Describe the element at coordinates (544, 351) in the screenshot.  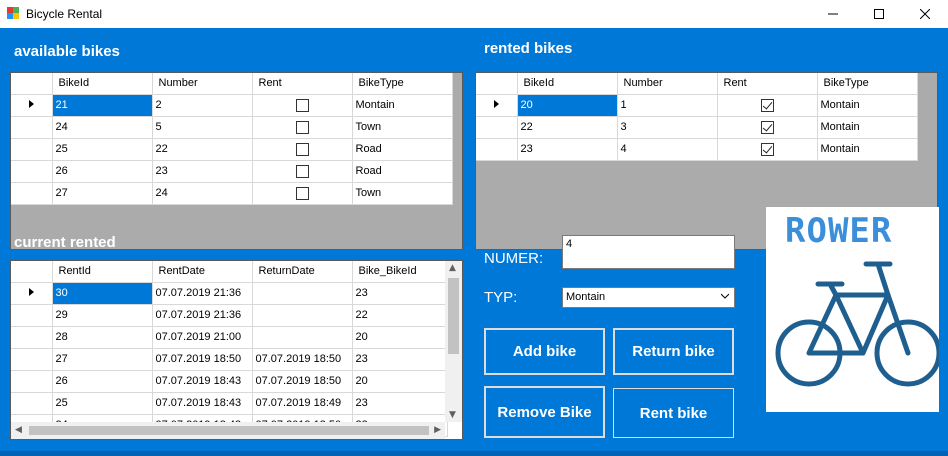
I see `add-bike-button: Add bike` at that location.